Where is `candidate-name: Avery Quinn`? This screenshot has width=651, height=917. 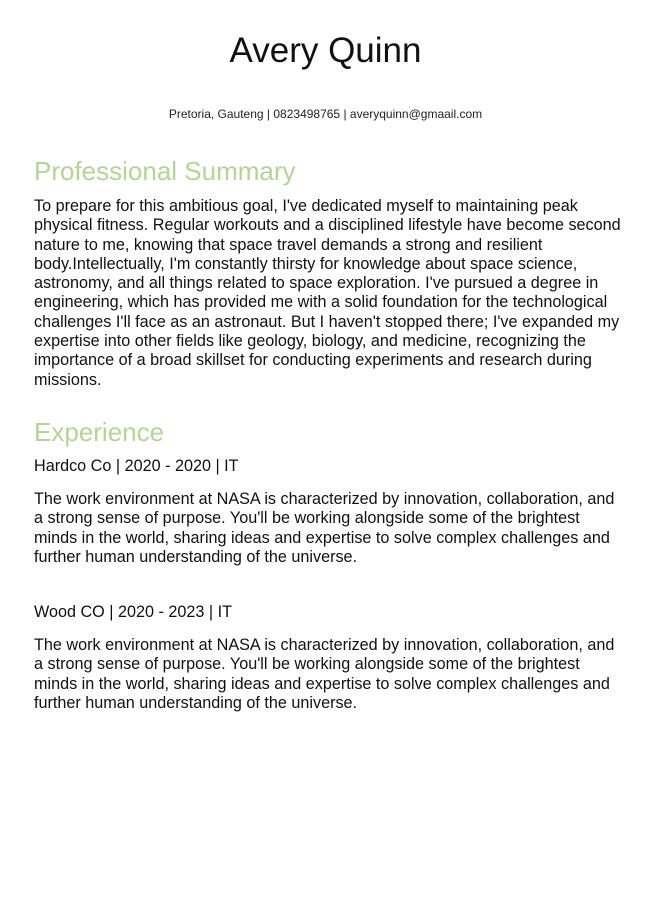 candidate-name: Avery Quinn is located at coordinates (325, 50).